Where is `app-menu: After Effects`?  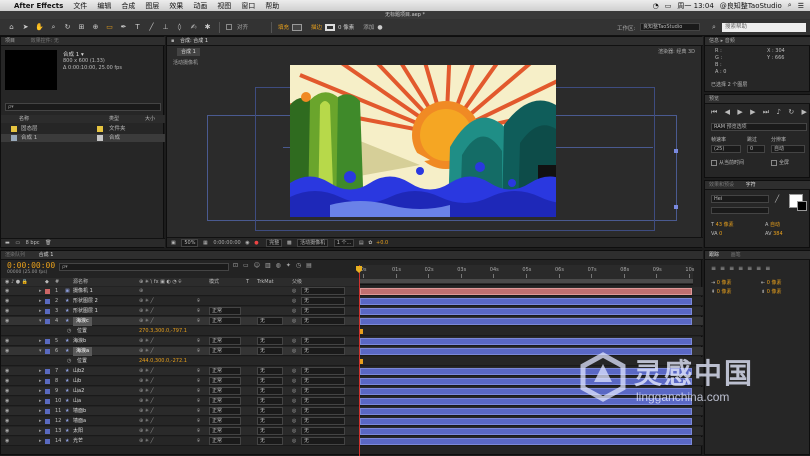
app-menu: After Effects is located at coordinates (38, 6).